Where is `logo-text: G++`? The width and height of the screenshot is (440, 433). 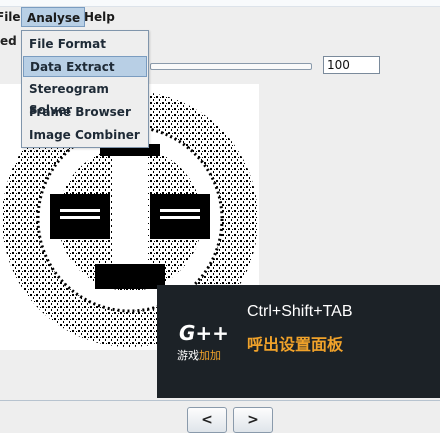
logo-text: G++ is located at coordinates (204, 333).